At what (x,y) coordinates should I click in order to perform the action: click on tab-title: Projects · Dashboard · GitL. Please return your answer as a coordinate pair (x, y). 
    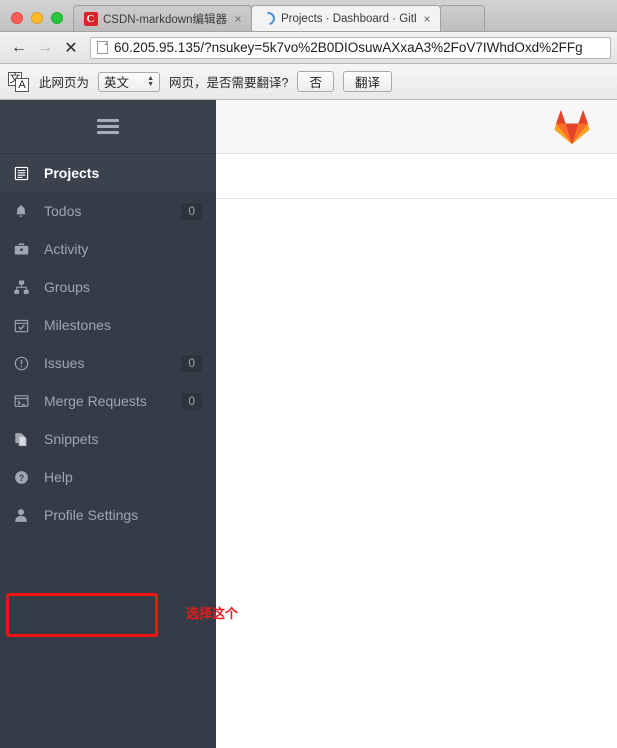
    Looking at the image, I should click on (348, 18).